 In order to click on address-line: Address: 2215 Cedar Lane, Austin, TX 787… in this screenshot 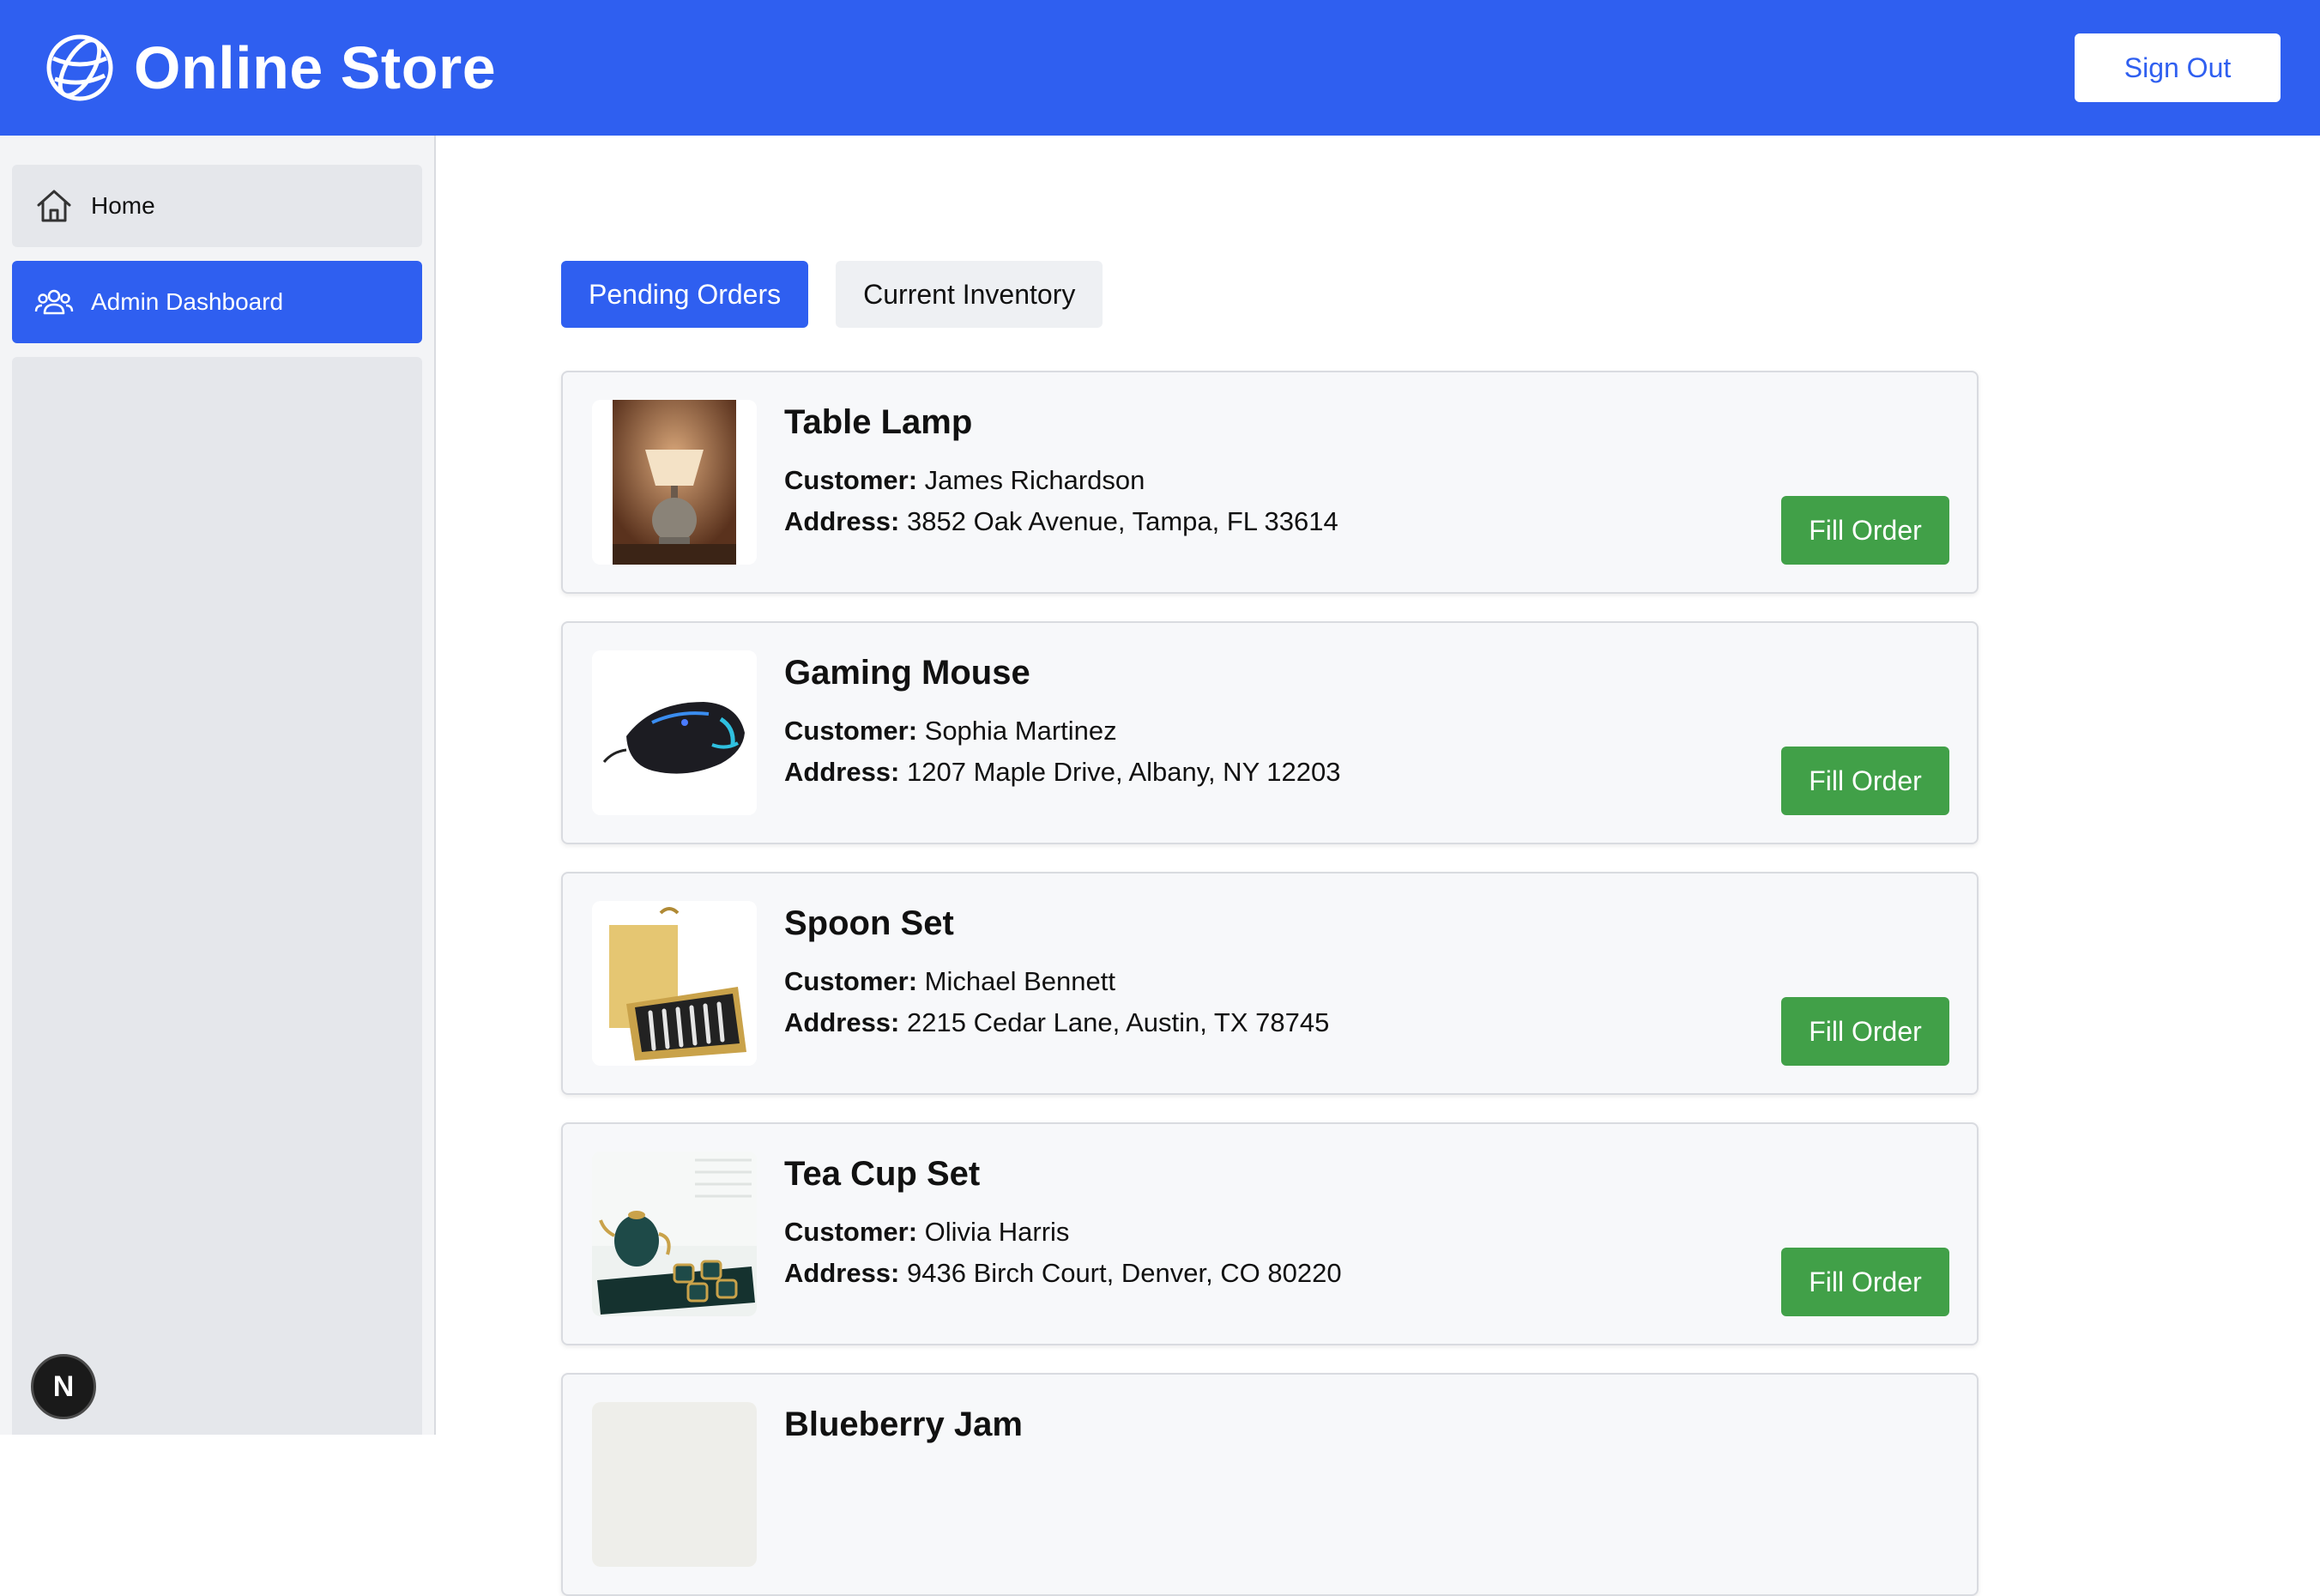, I will do `click(1057, 1022)`.